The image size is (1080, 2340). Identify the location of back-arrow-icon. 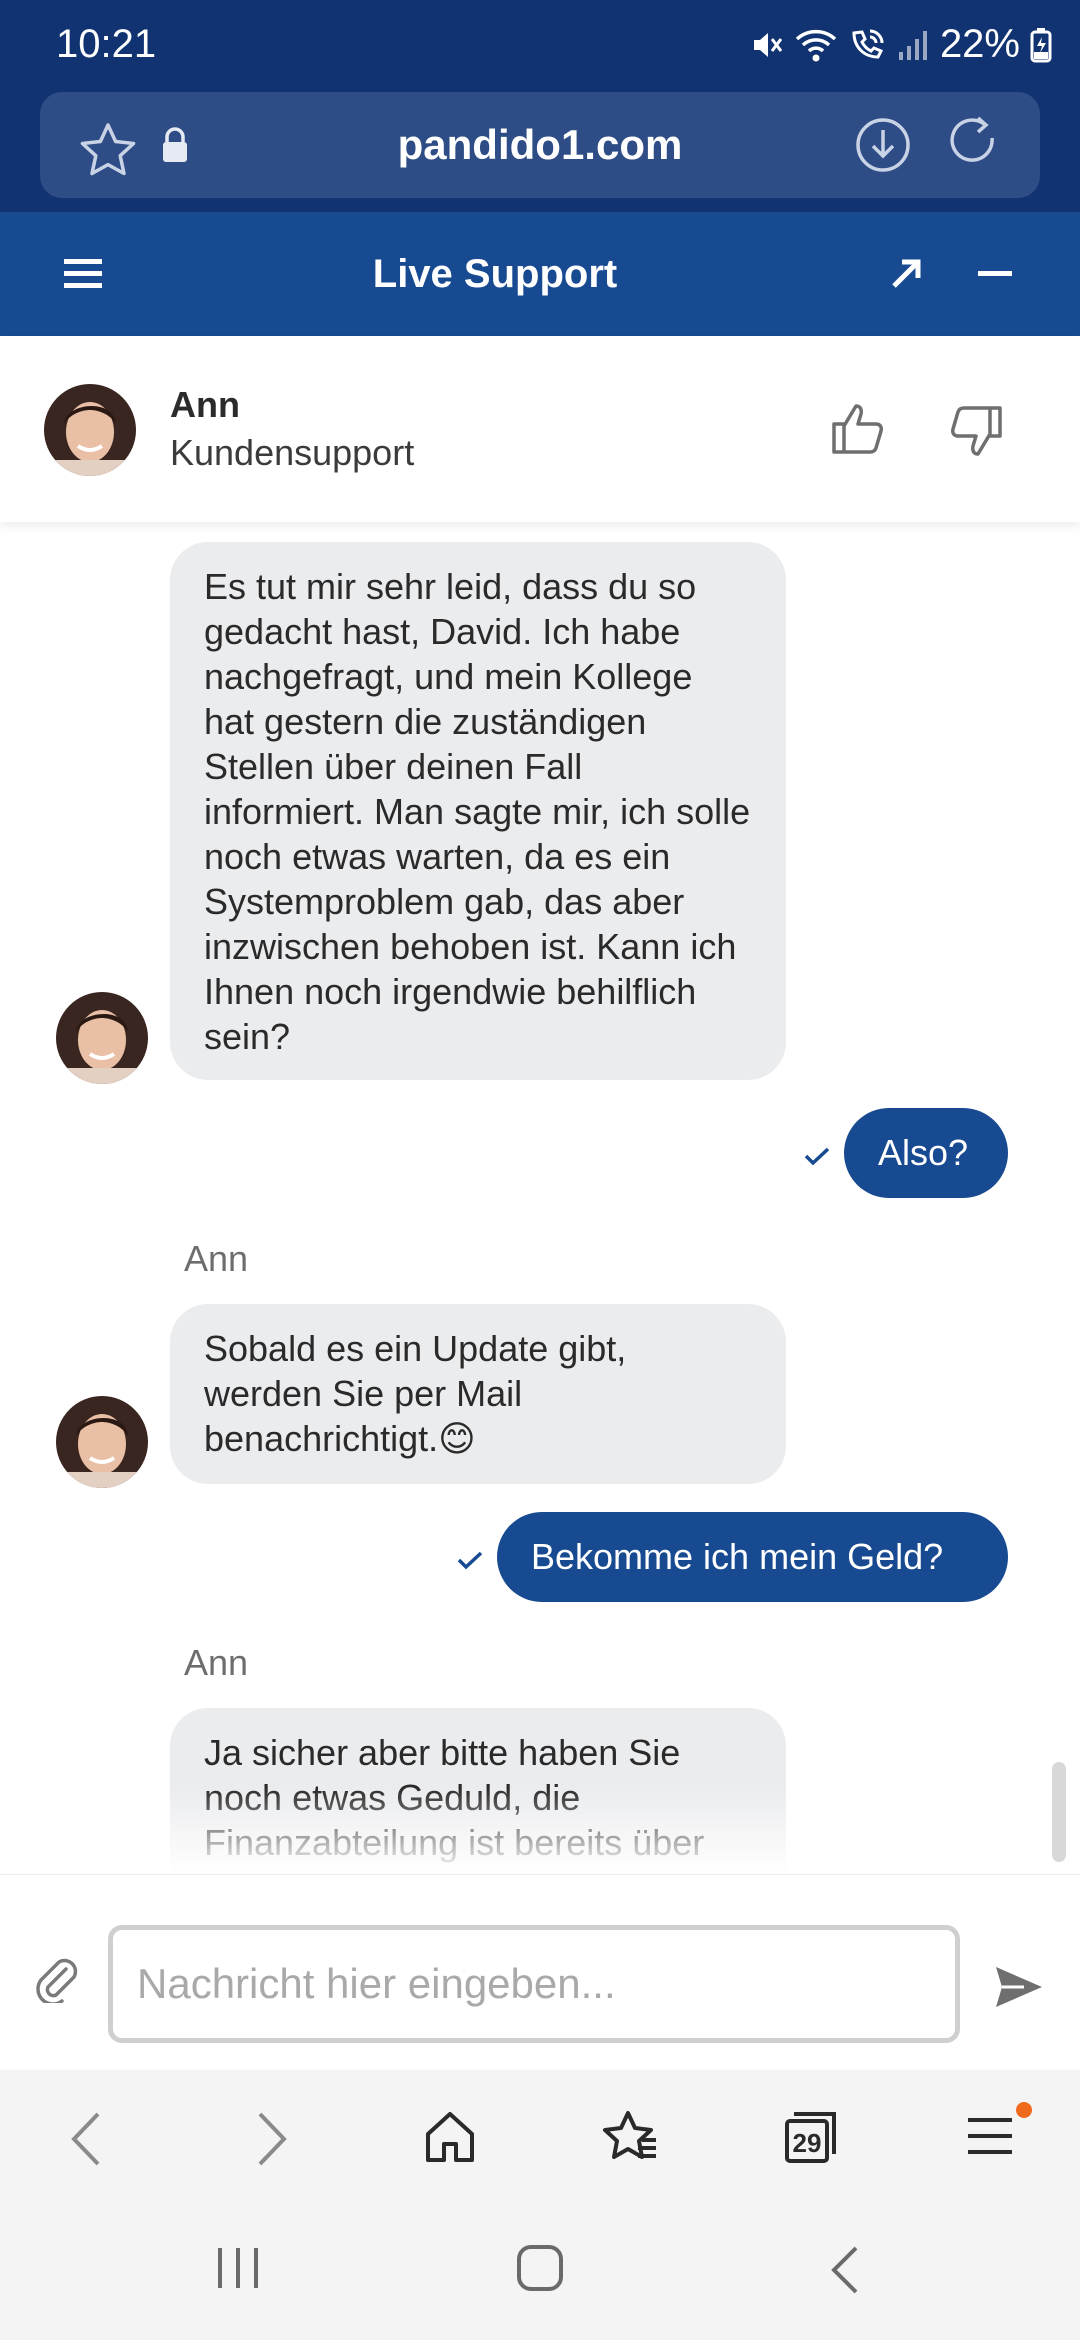
(86, 2139).